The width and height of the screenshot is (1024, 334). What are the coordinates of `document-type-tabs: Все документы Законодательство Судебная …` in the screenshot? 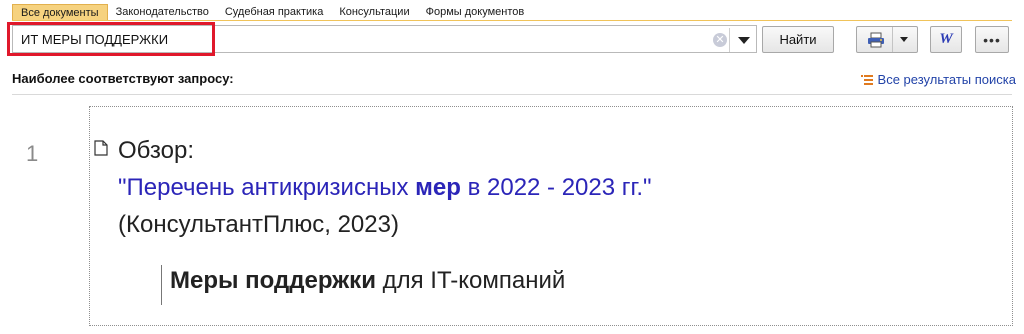 It's located at (272, 12).